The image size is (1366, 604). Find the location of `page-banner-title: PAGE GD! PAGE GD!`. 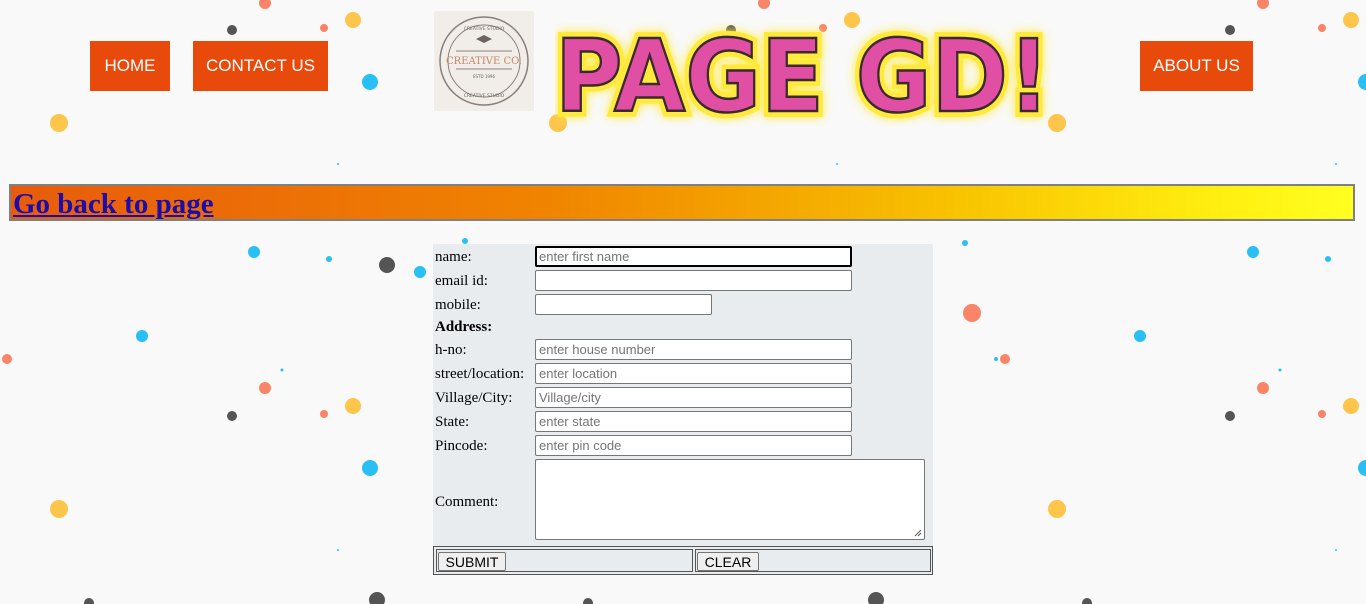

page-banner-title: PAGE GD! PAGE GD! is located at coordinates (805, 71).